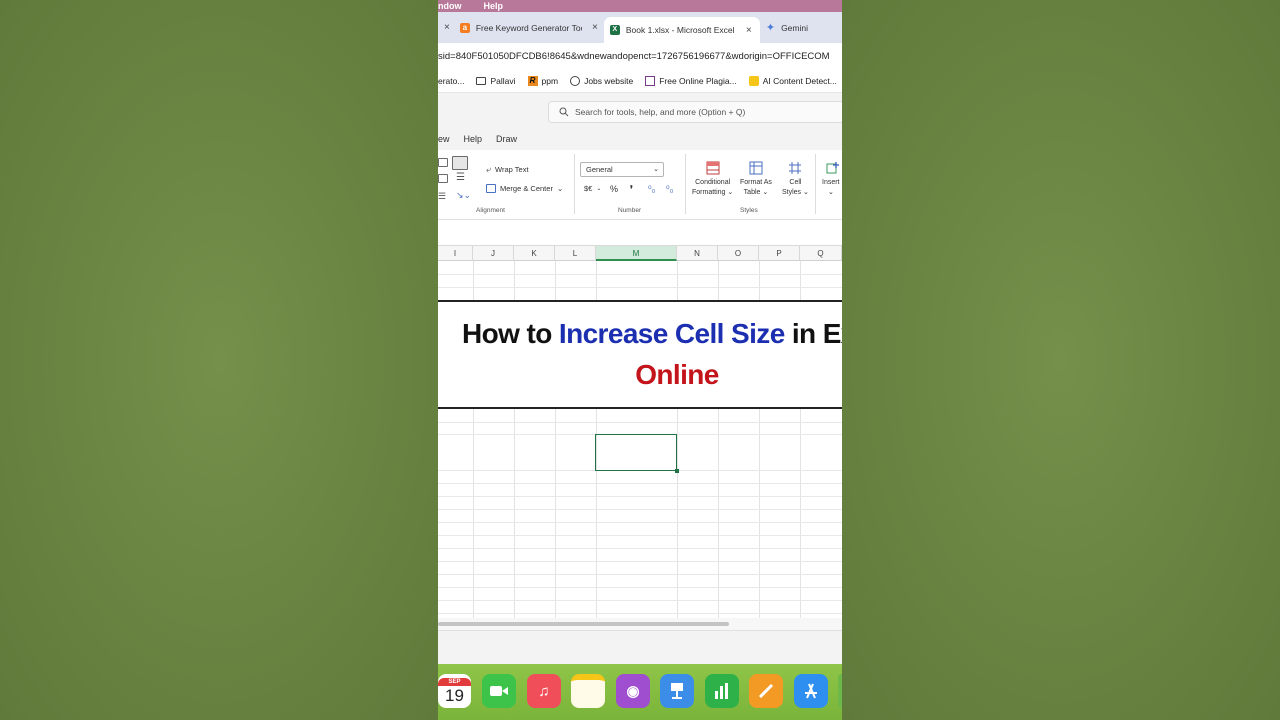 This screenshot has height=720, width=1280. Describe the element at coordinates (738, 253) in the screenshot. I see `column-header-o: O` at that location.